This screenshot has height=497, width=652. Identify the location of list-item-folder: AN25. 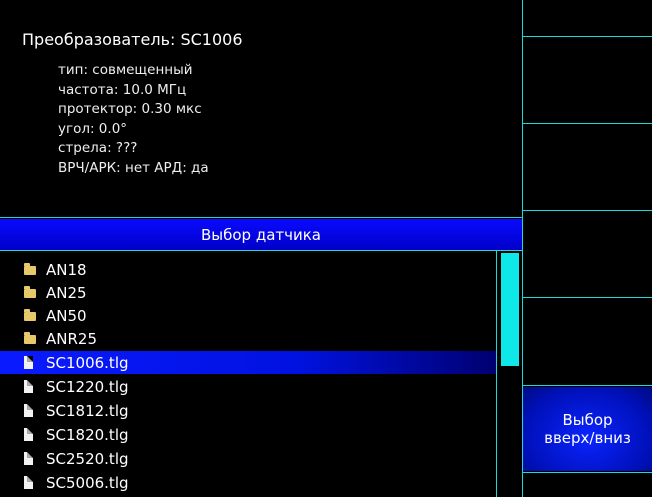
(248, 292).